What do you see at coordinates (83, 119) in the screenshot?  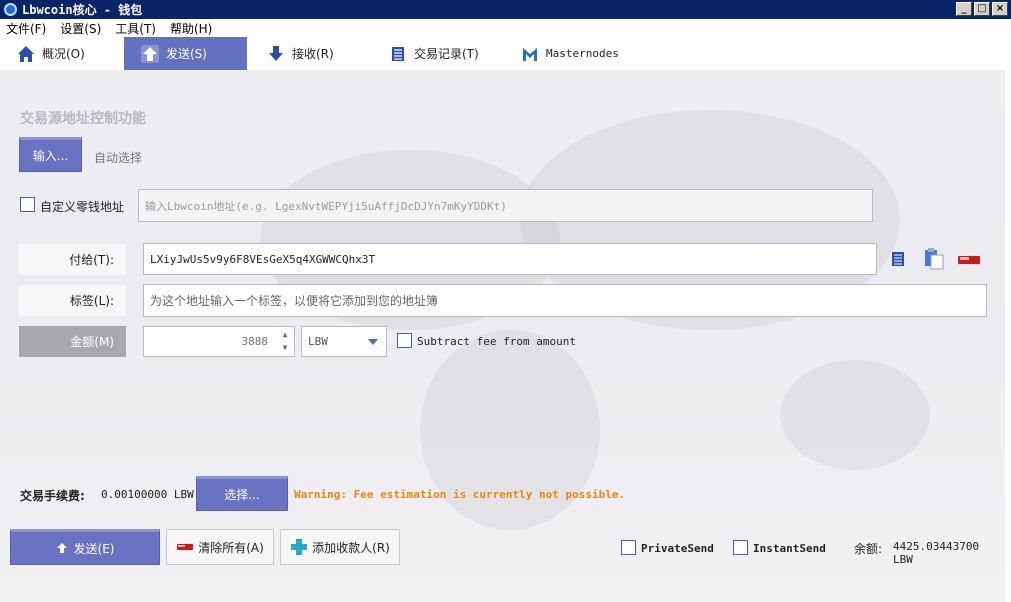 I see `coin-control-title: 交易源地址控制功能` at bounding box center [83, 119].